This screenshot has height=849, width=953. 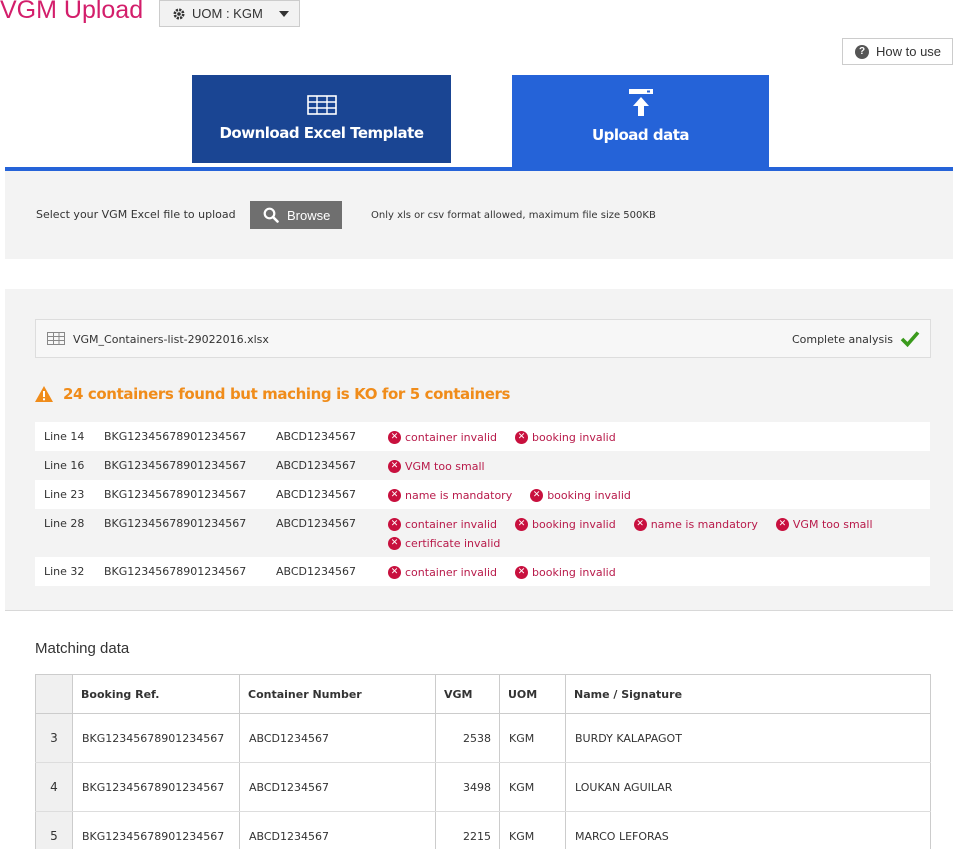 I want to click on warning-icon, so click(x=44, y=394).